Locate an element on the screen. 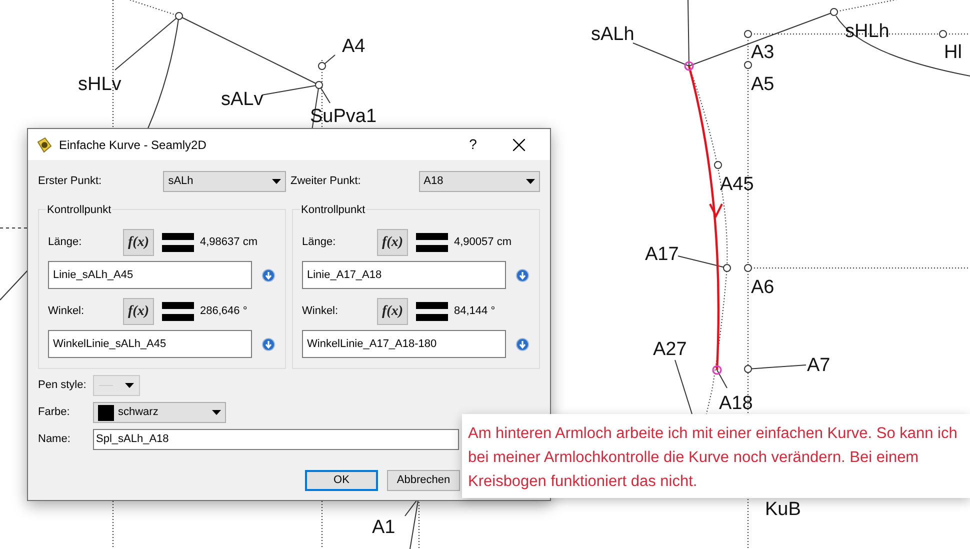  point-label: Hl is located at coordinates (953, 52).